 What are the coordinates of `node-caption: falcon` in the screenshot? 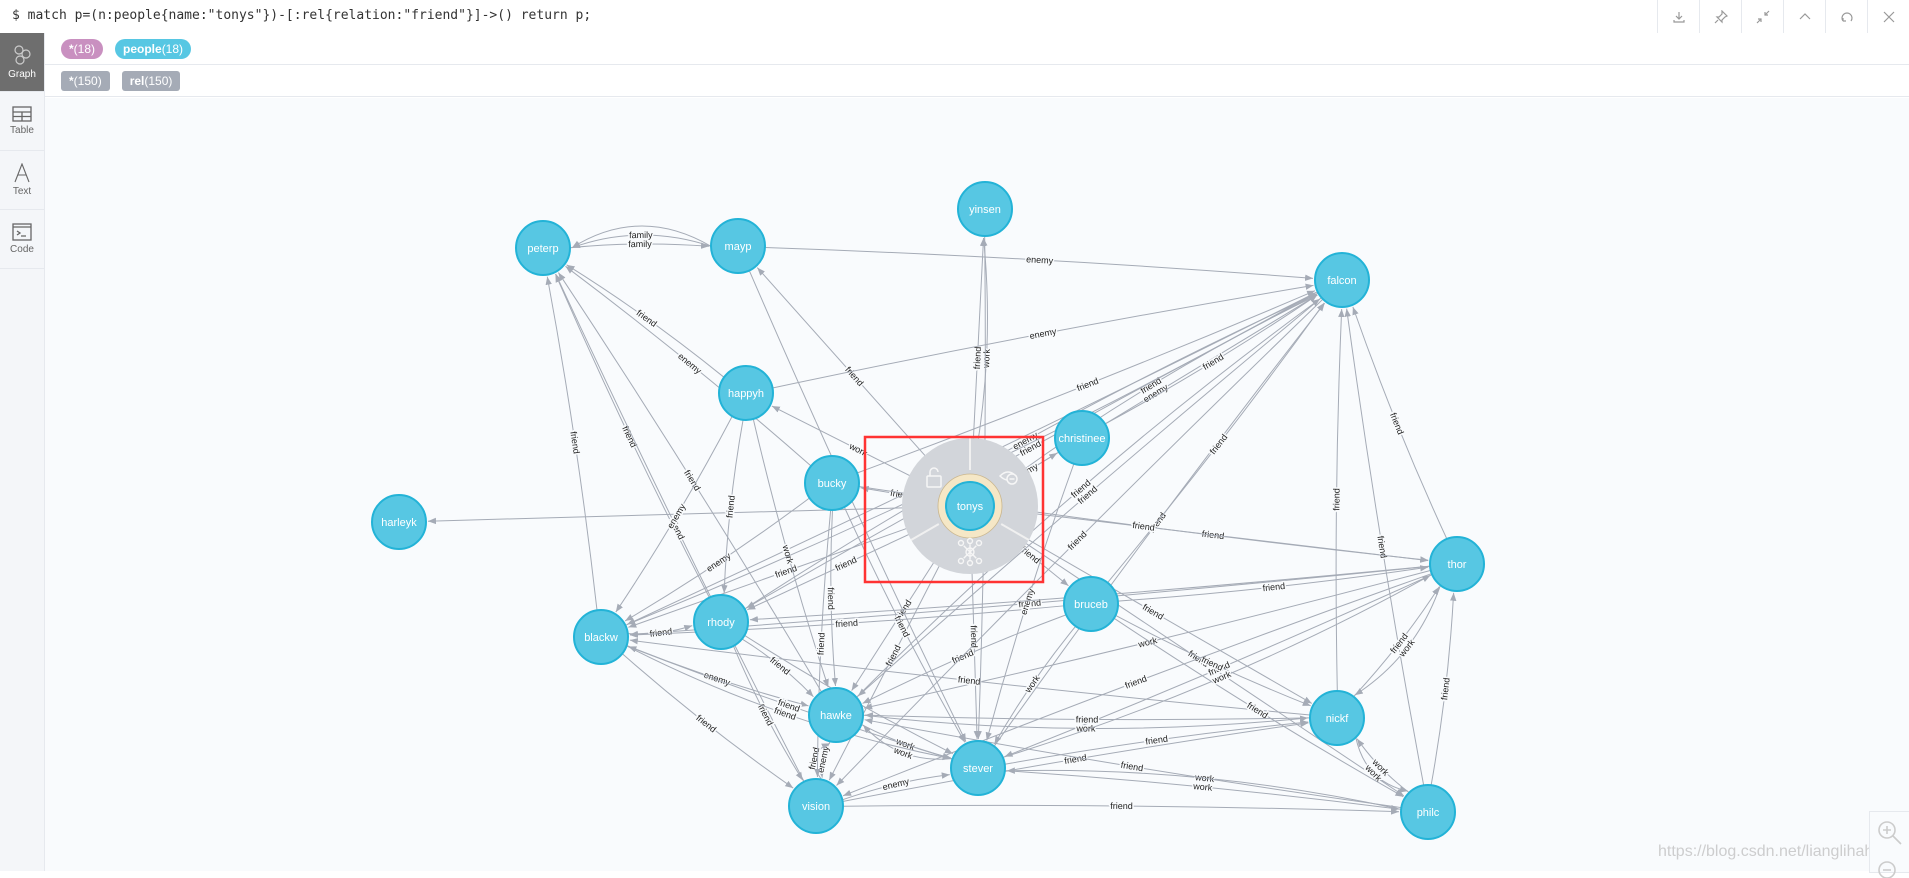 It's located at (1341, 281).